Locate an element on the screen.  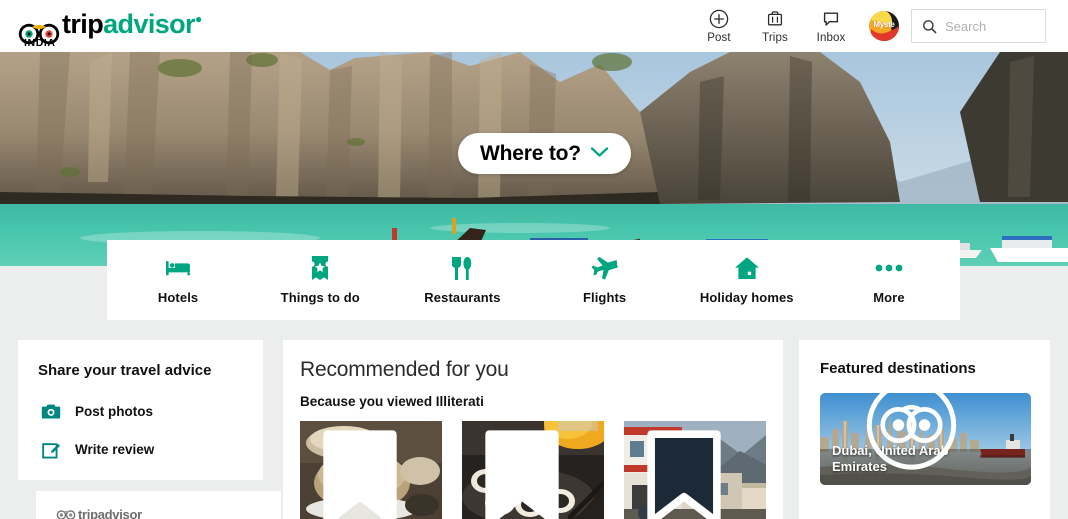
fork-knife-icon is located at coordinates (462, 268).